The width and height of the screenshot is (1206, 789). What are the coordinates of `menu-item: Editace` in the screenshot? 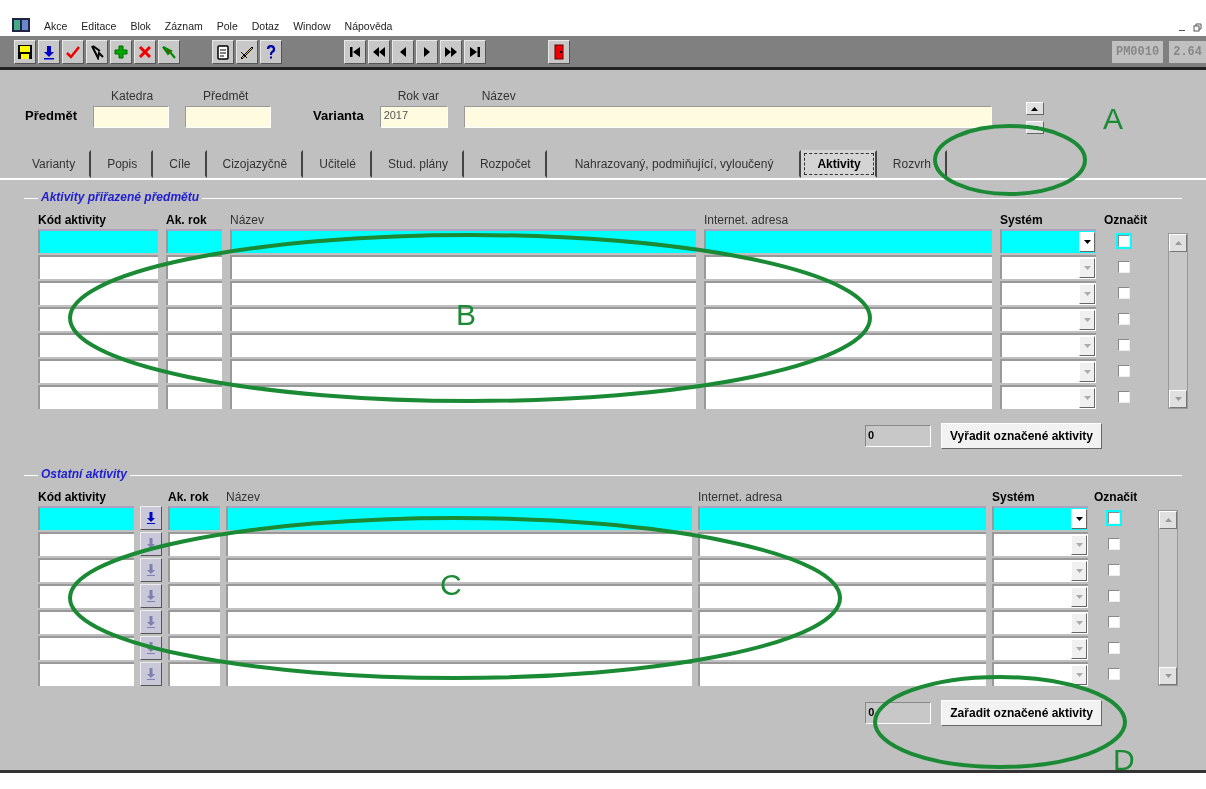 It's located at (99, 26).